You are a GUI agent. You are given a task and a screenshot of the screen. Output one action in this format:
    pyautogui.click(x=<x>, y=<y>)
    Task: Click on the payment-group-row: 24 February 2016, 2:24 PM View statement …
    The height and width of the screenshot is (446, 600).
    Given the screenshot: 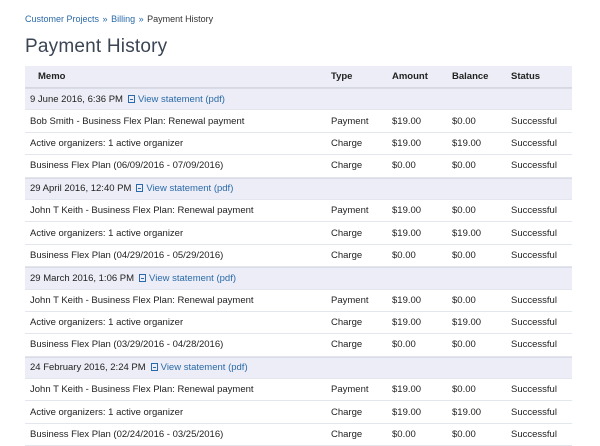 What is the action you would take?
    pyautogui.click(x=298, y=368)
    